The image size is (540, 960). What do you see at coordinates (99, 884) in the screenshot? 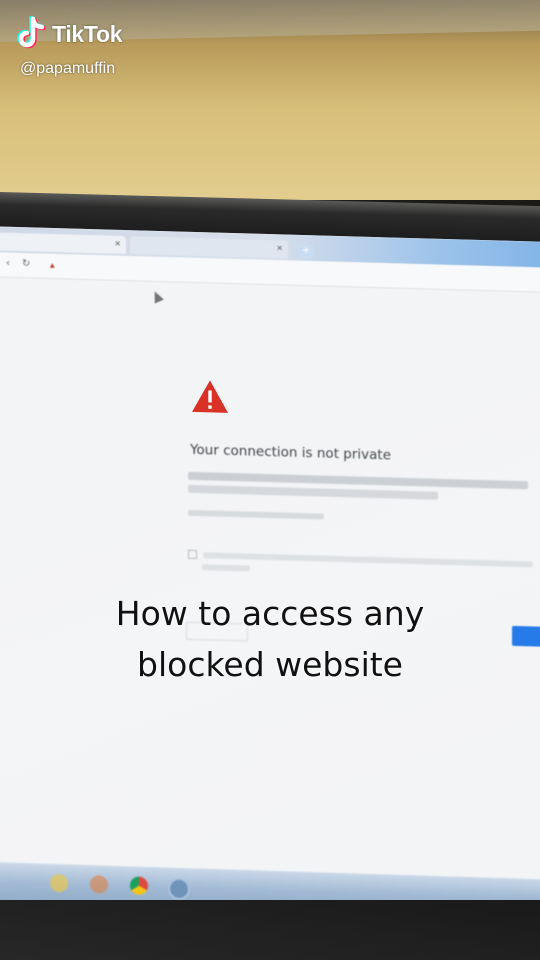
I see `app-icon` at bounding box center [99, 884].